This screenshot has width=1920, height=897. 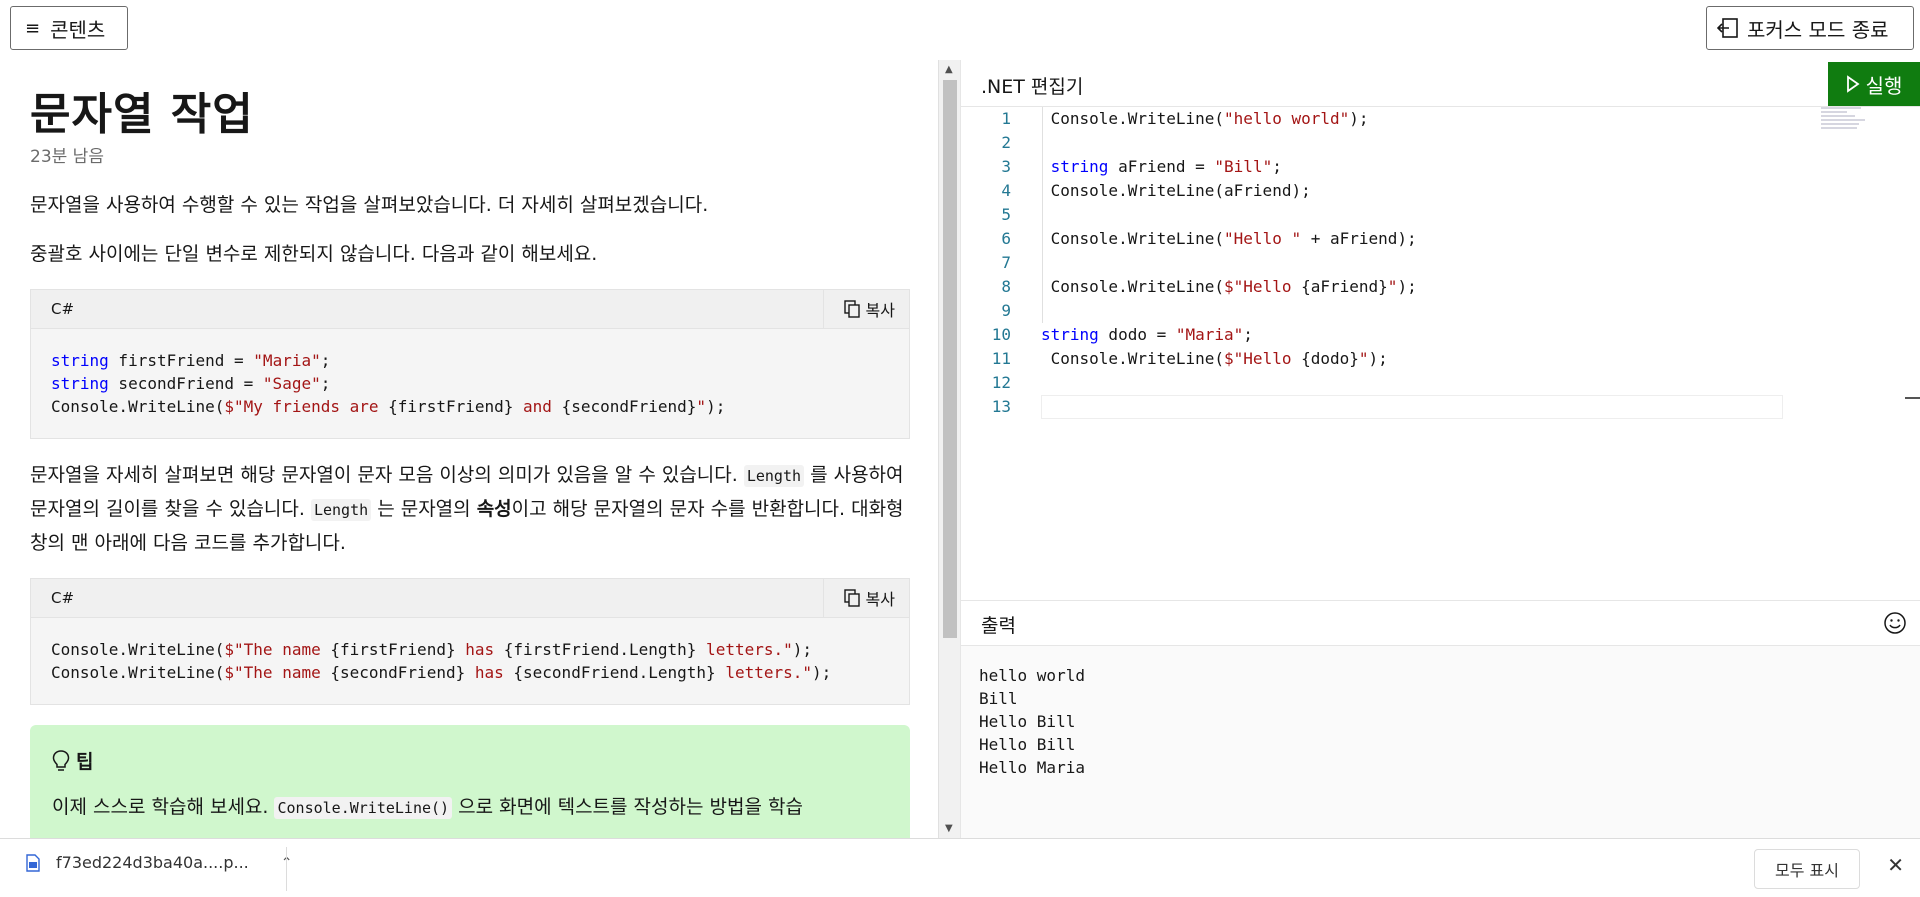 What do you see at coordinates (949, 69) in the screenshot?
I see `scroll-up-icon: ▲` at bounding box center [949, 69].